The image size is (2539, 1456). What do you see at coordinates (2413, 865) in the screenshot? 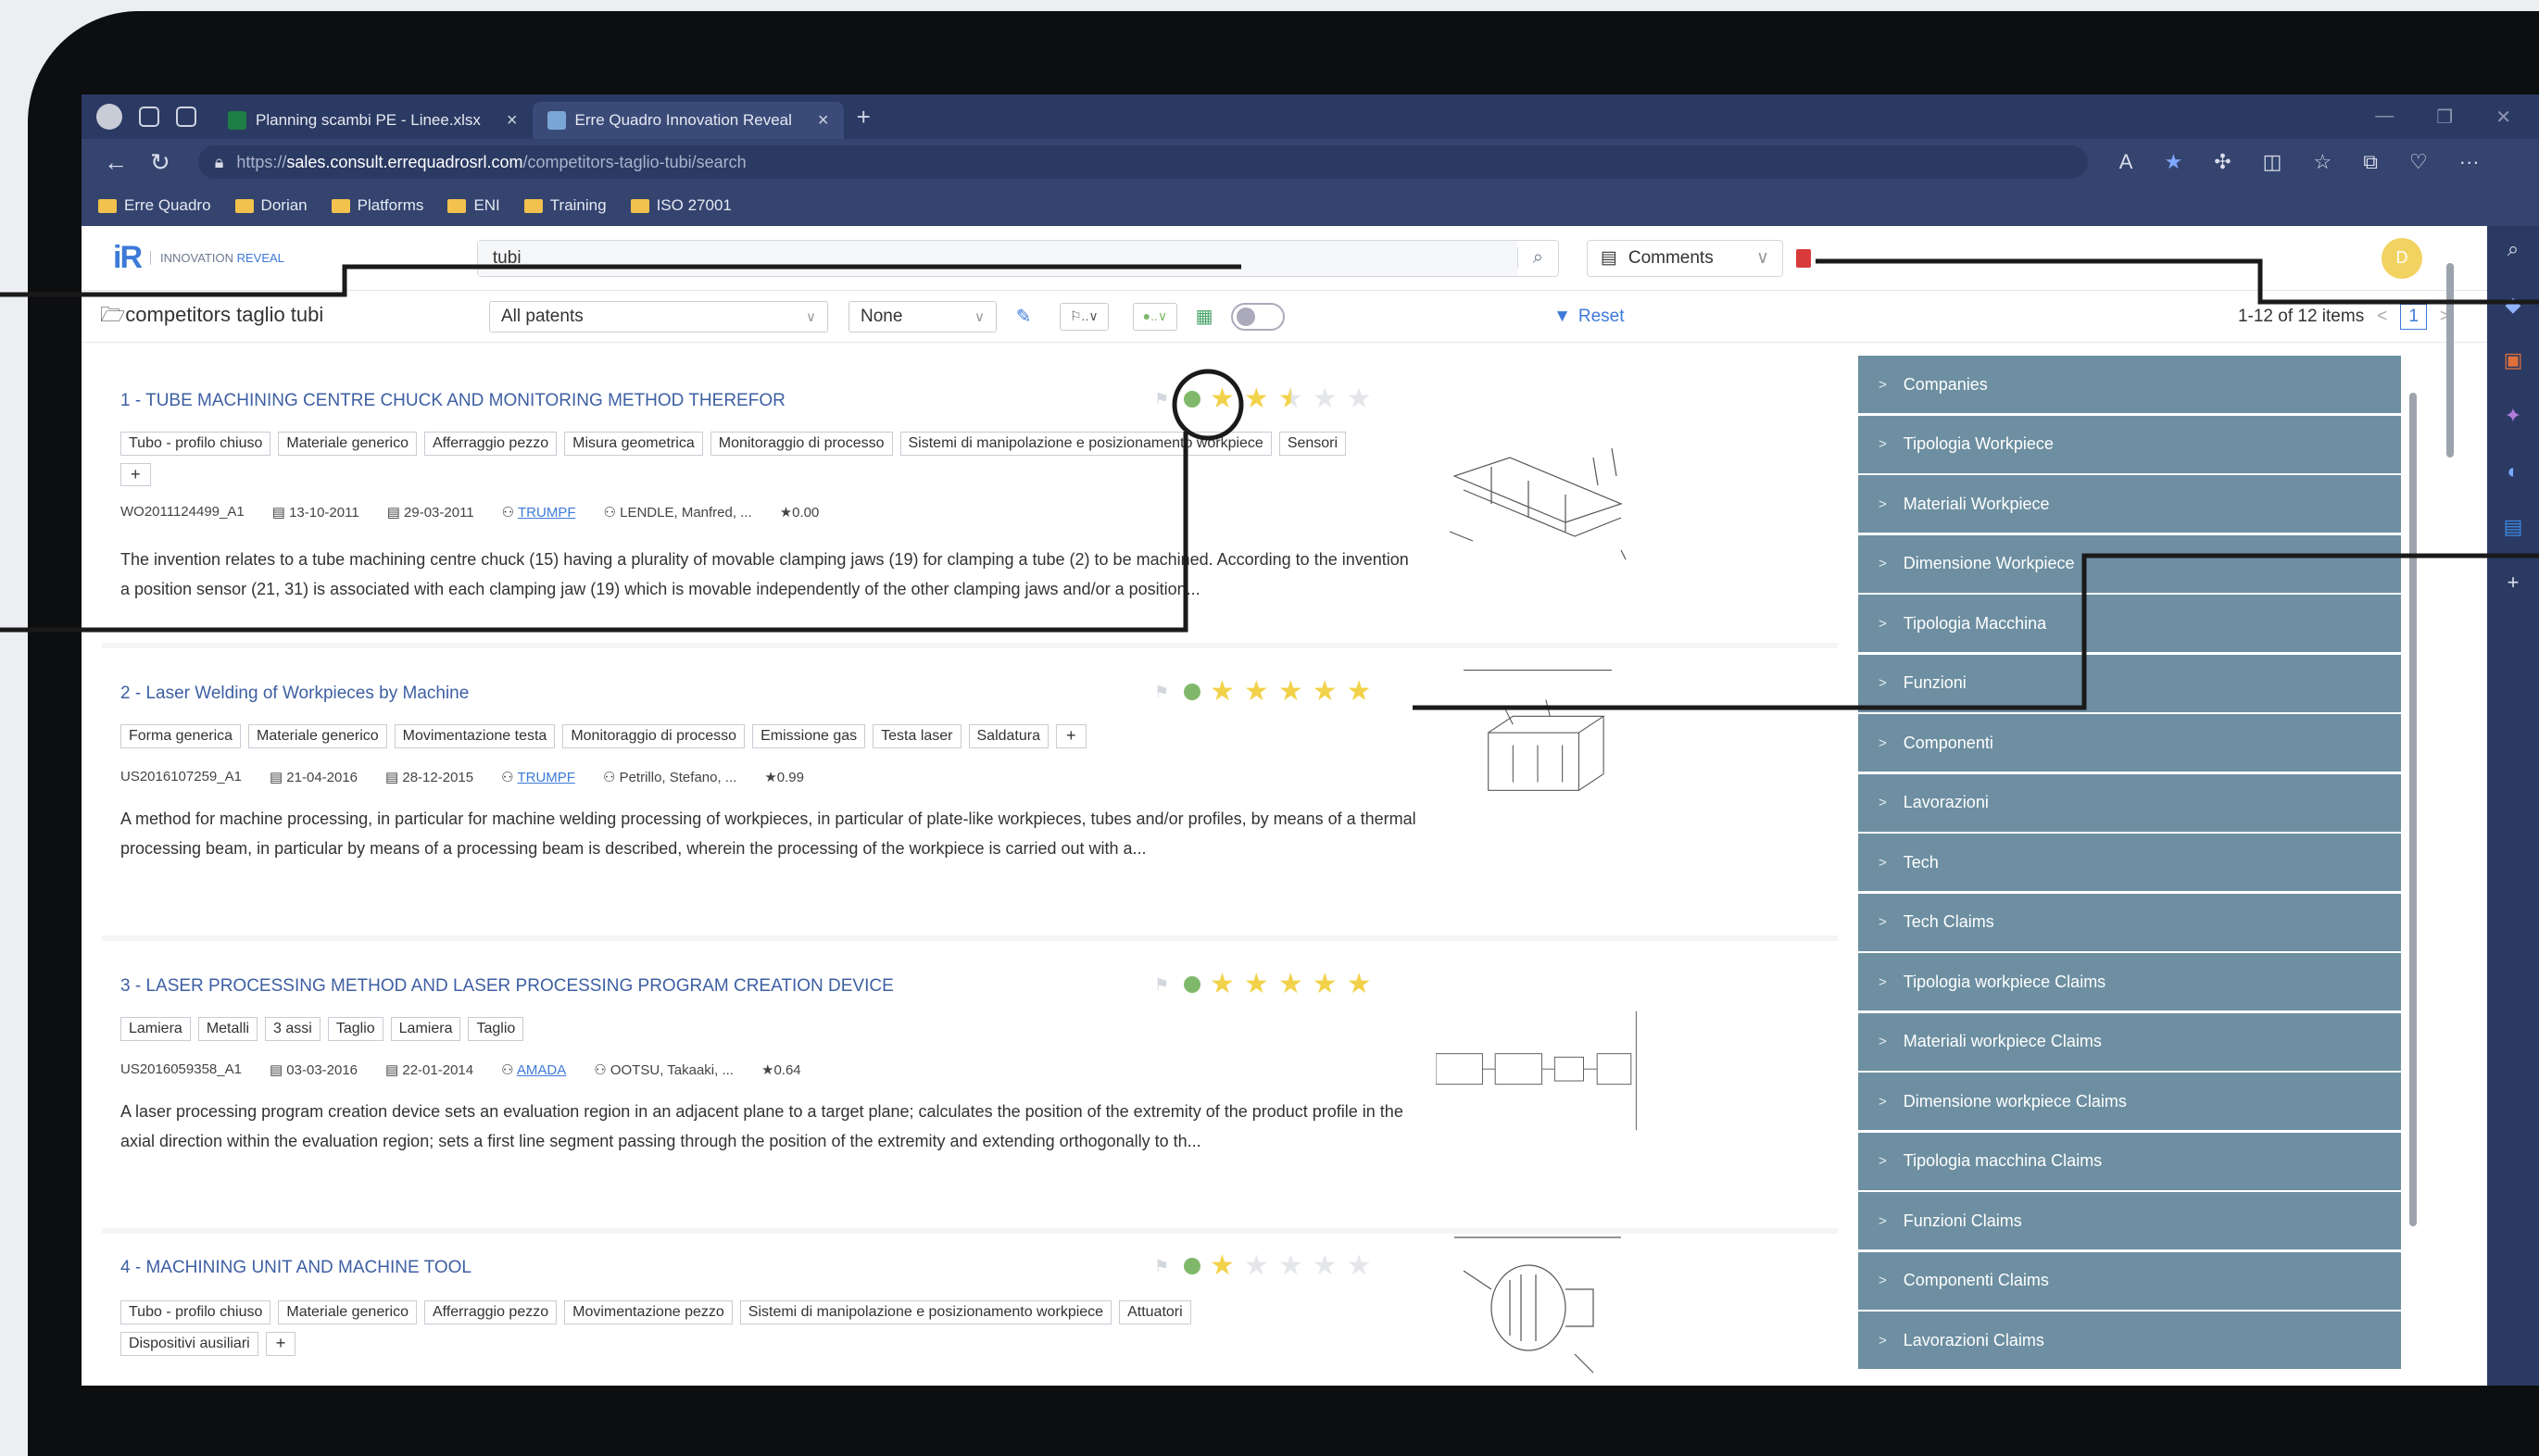
I see `facet-scrollbar` at bounding box center [2413, 865].